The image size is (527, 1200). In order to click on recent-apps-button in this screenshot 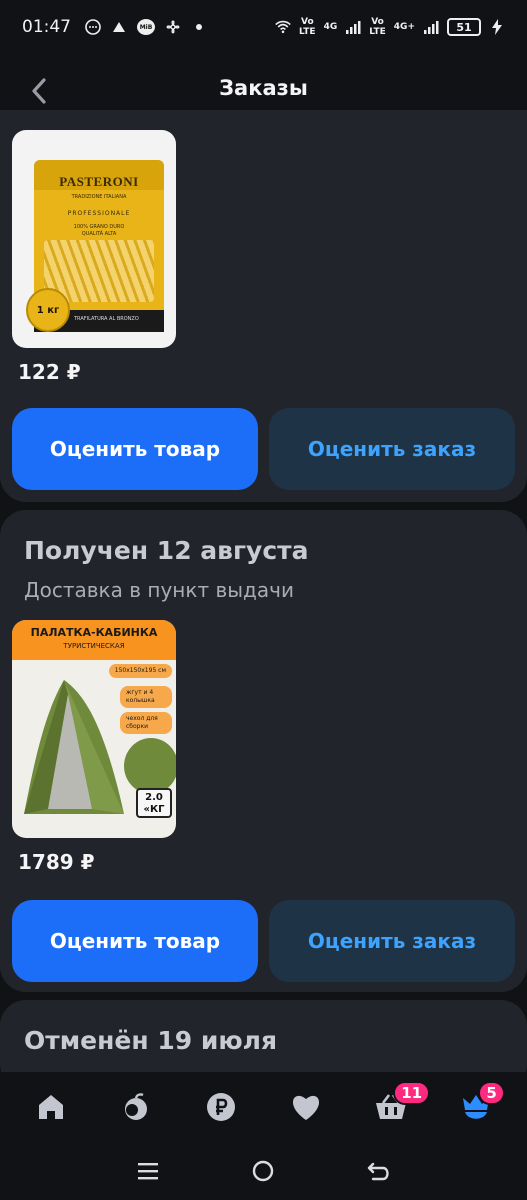, I will do `click(148, 1171)`.